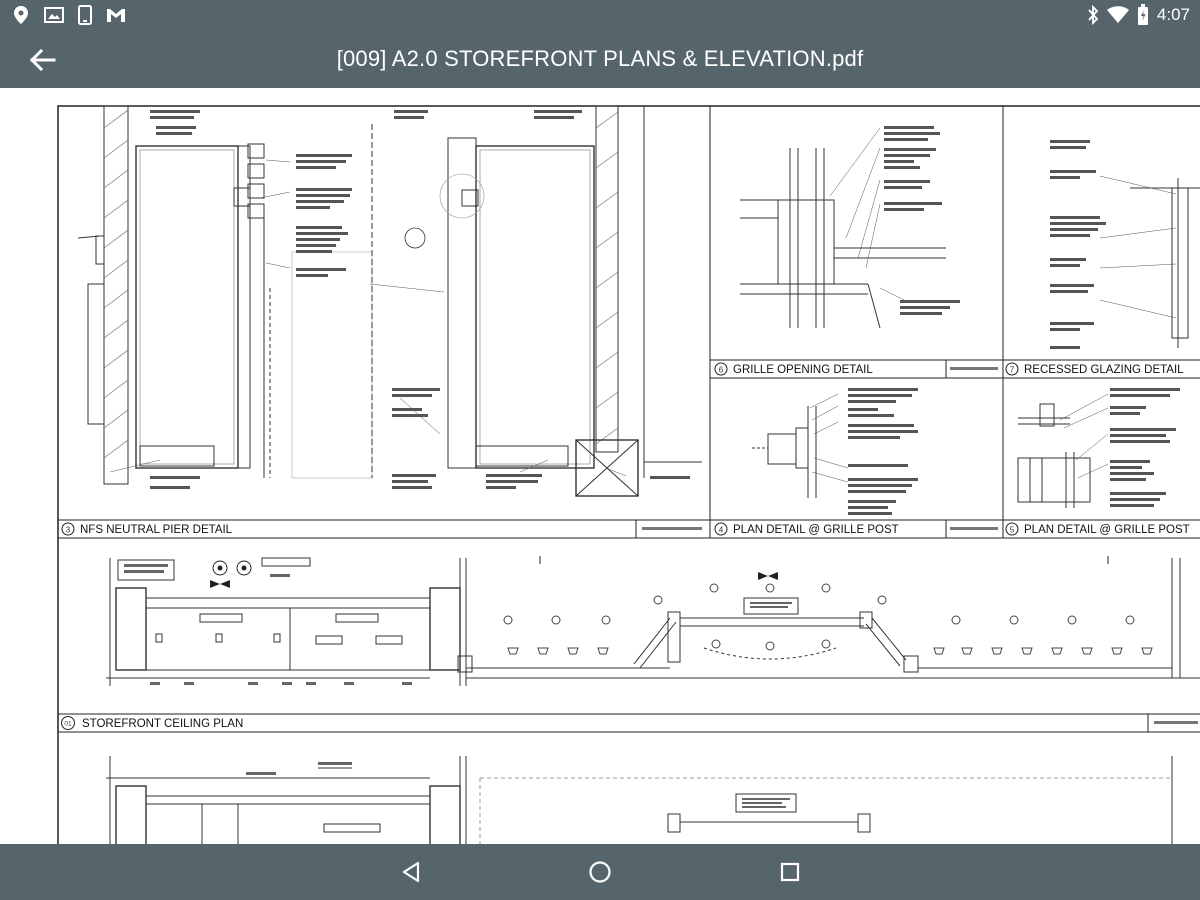  I want to click on clock: 4:07, so click(1173, 14).